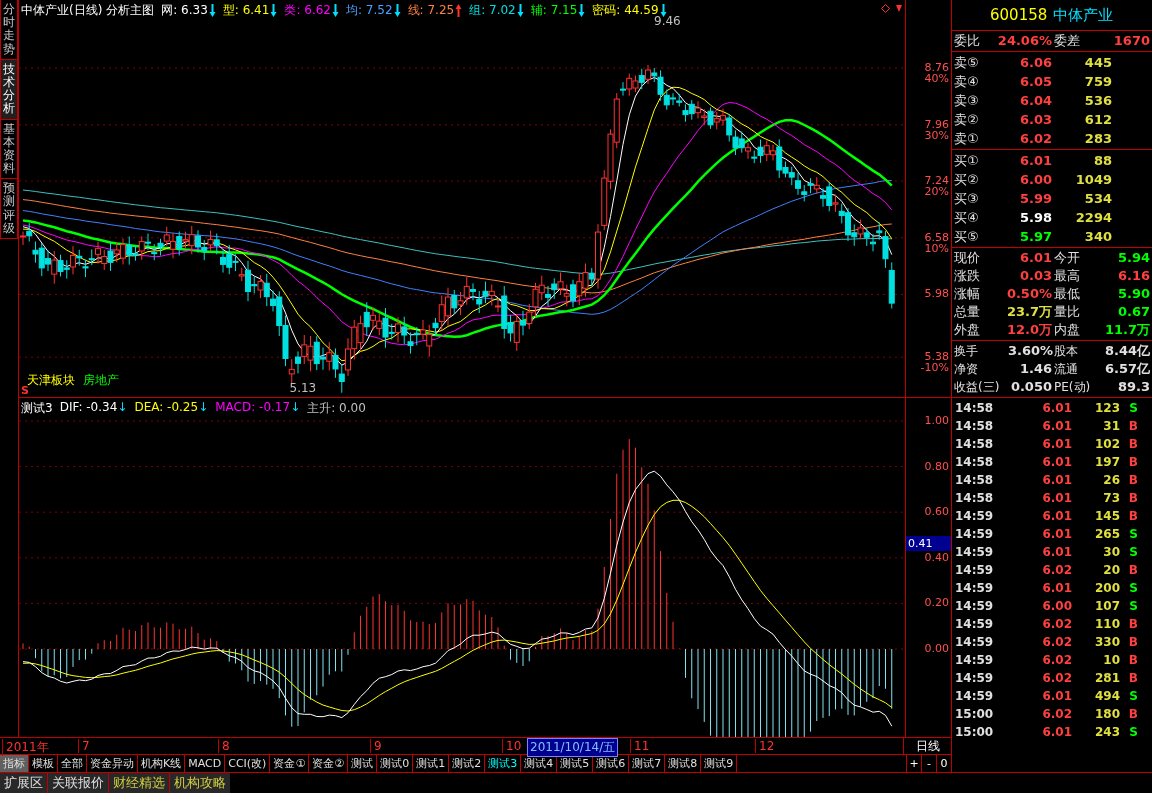 The image size is (1152, 793). Describe the element at coordinates (640, 746) in the screenshot. I see `date-axis-label: 11` at that location.